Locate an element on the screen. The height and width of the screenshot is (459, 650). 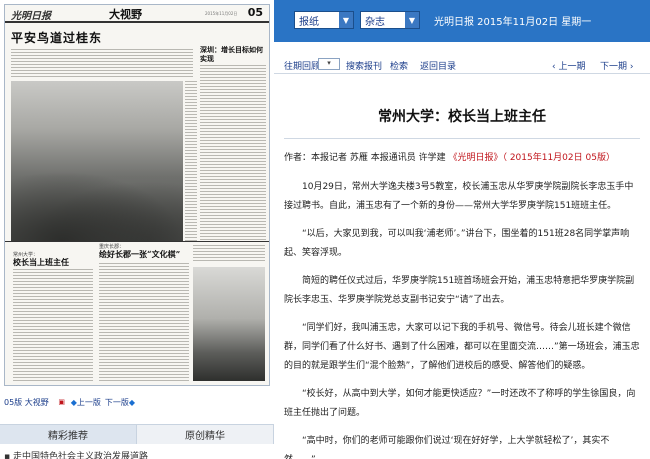
prev-page-label: 上一版 is located at coordinates (88, 402).